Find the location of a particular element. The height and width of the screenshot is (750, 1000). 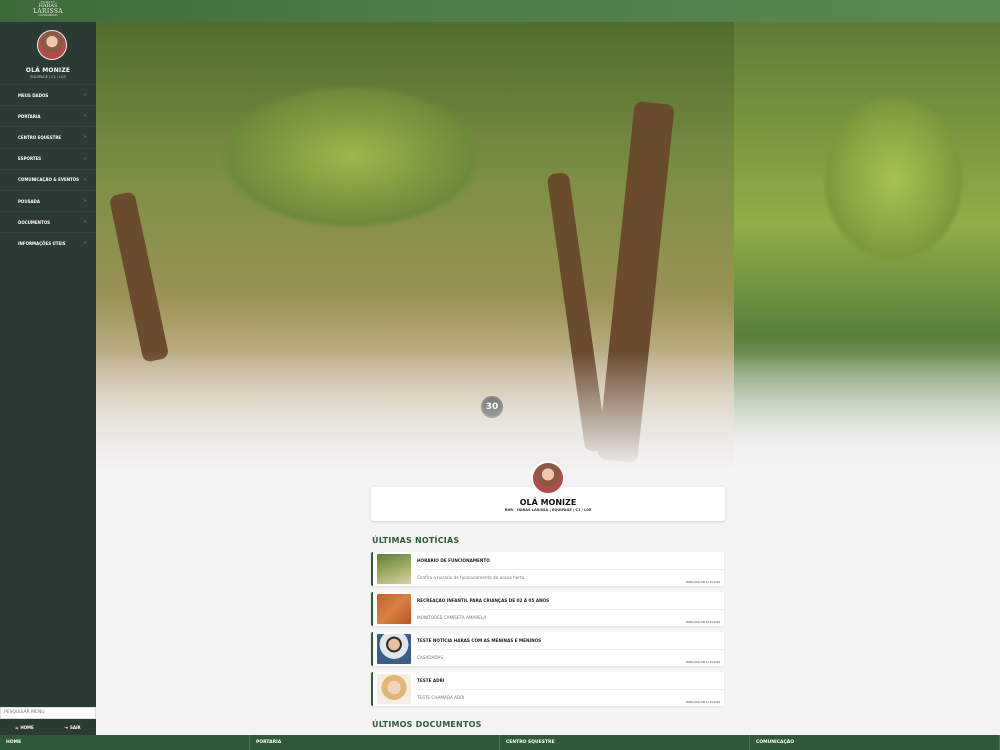

sidebar-item-pousada: POUSADA › is located at coordinates (48, 200).